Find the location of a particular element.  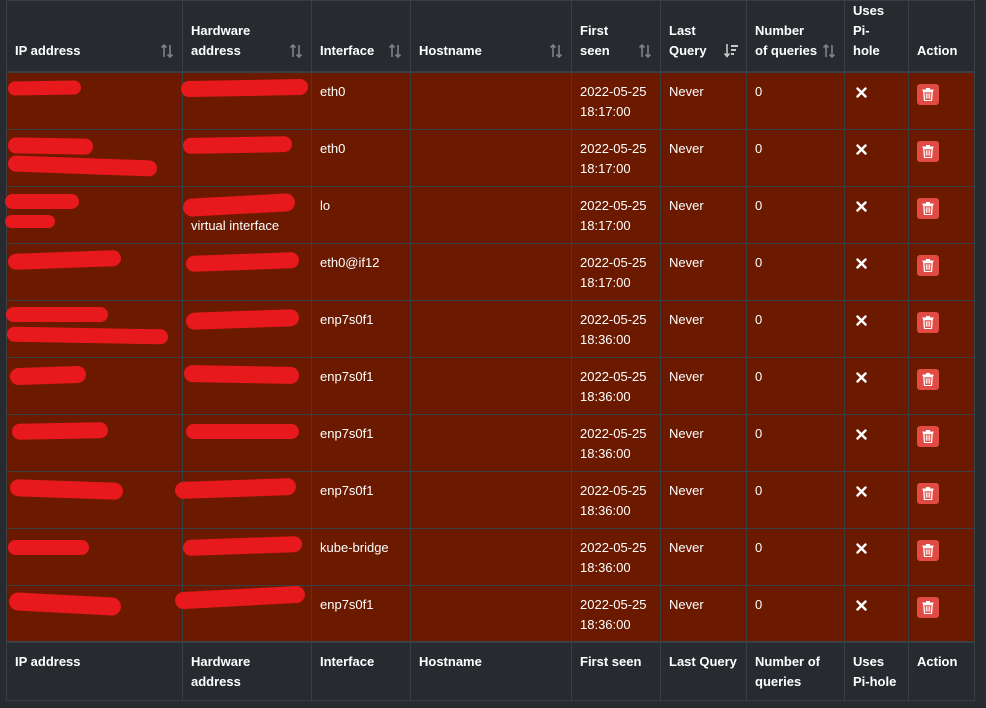

cell-interface: lo is located at coordinates (361, 214).